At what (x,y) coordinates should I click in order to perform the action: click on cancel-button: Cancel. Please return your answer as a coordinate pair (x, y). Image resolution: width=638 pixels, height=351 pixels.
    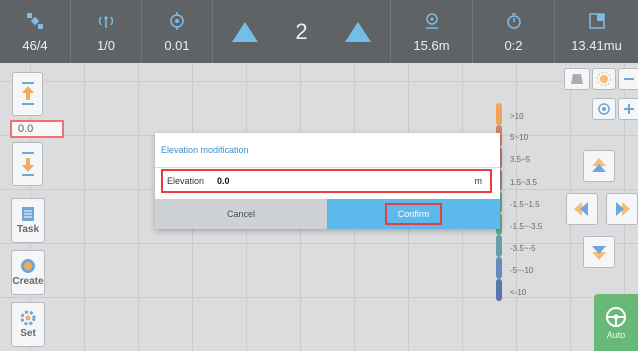
    Looking at the image, I should click on (241, 214).